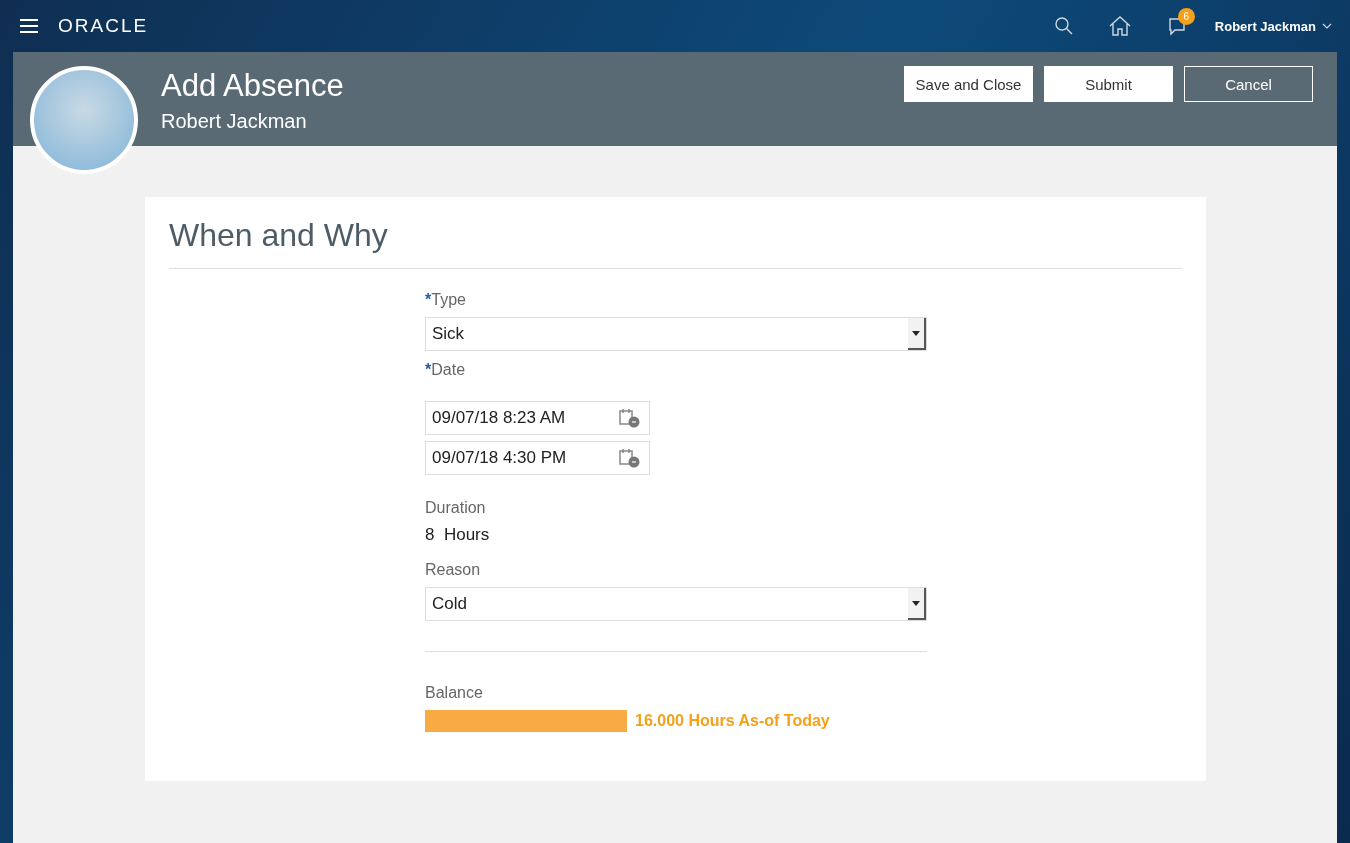 The width and height of the screenshot is (1350, 843). Describe the element at coordinates (446, 300) in the screenshot. I see `field-label: *Type` at that location.